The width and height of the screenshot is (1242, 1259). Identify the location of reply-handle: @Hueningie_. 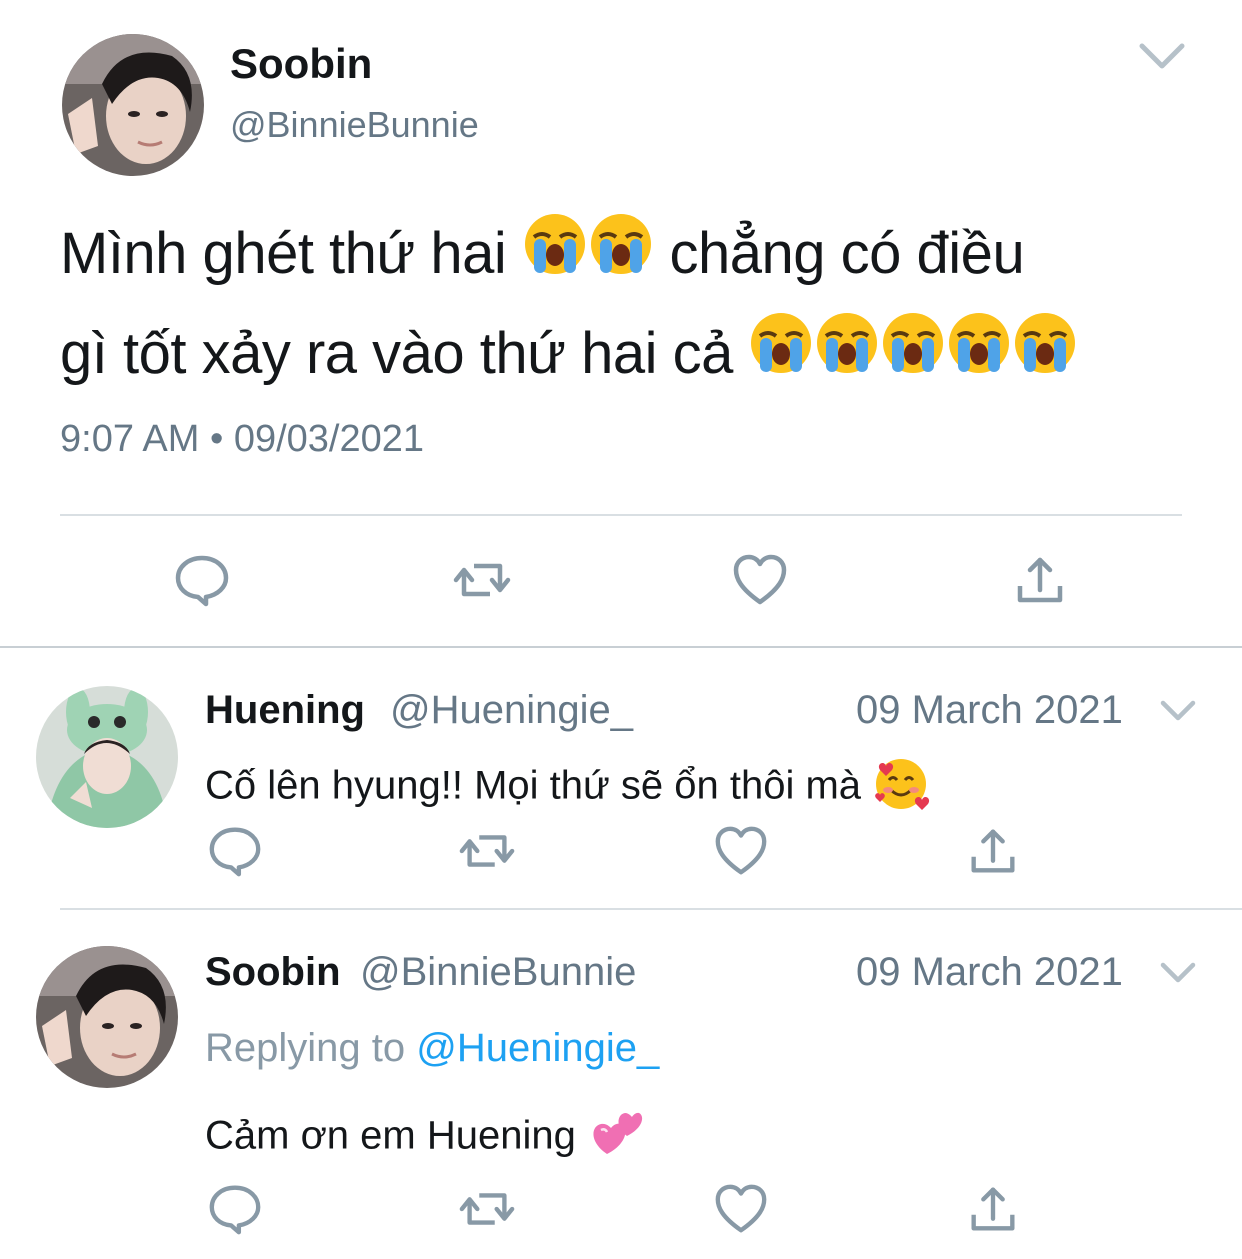
(511, 710).